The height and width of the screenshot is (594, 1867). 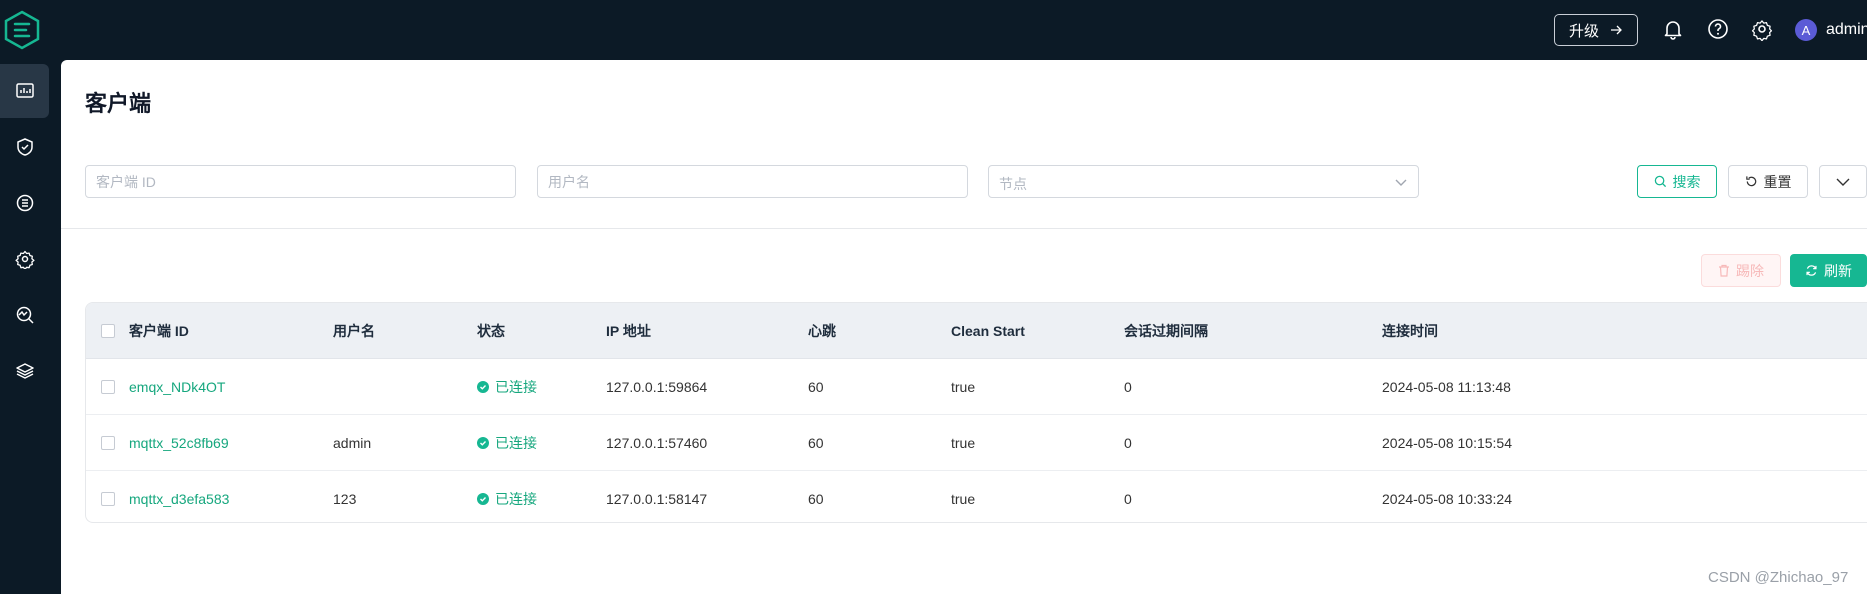 I want to click on monitor-icon, so click(x=25, y=315).